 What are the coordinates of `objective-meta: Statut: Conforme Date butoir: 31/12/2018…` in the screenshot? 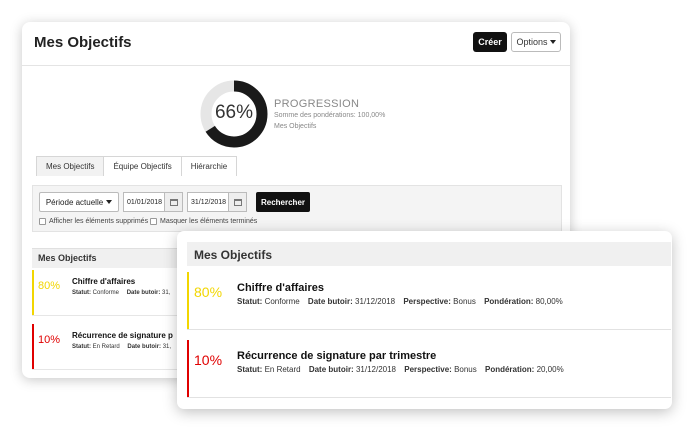 It's located at (400, 301).